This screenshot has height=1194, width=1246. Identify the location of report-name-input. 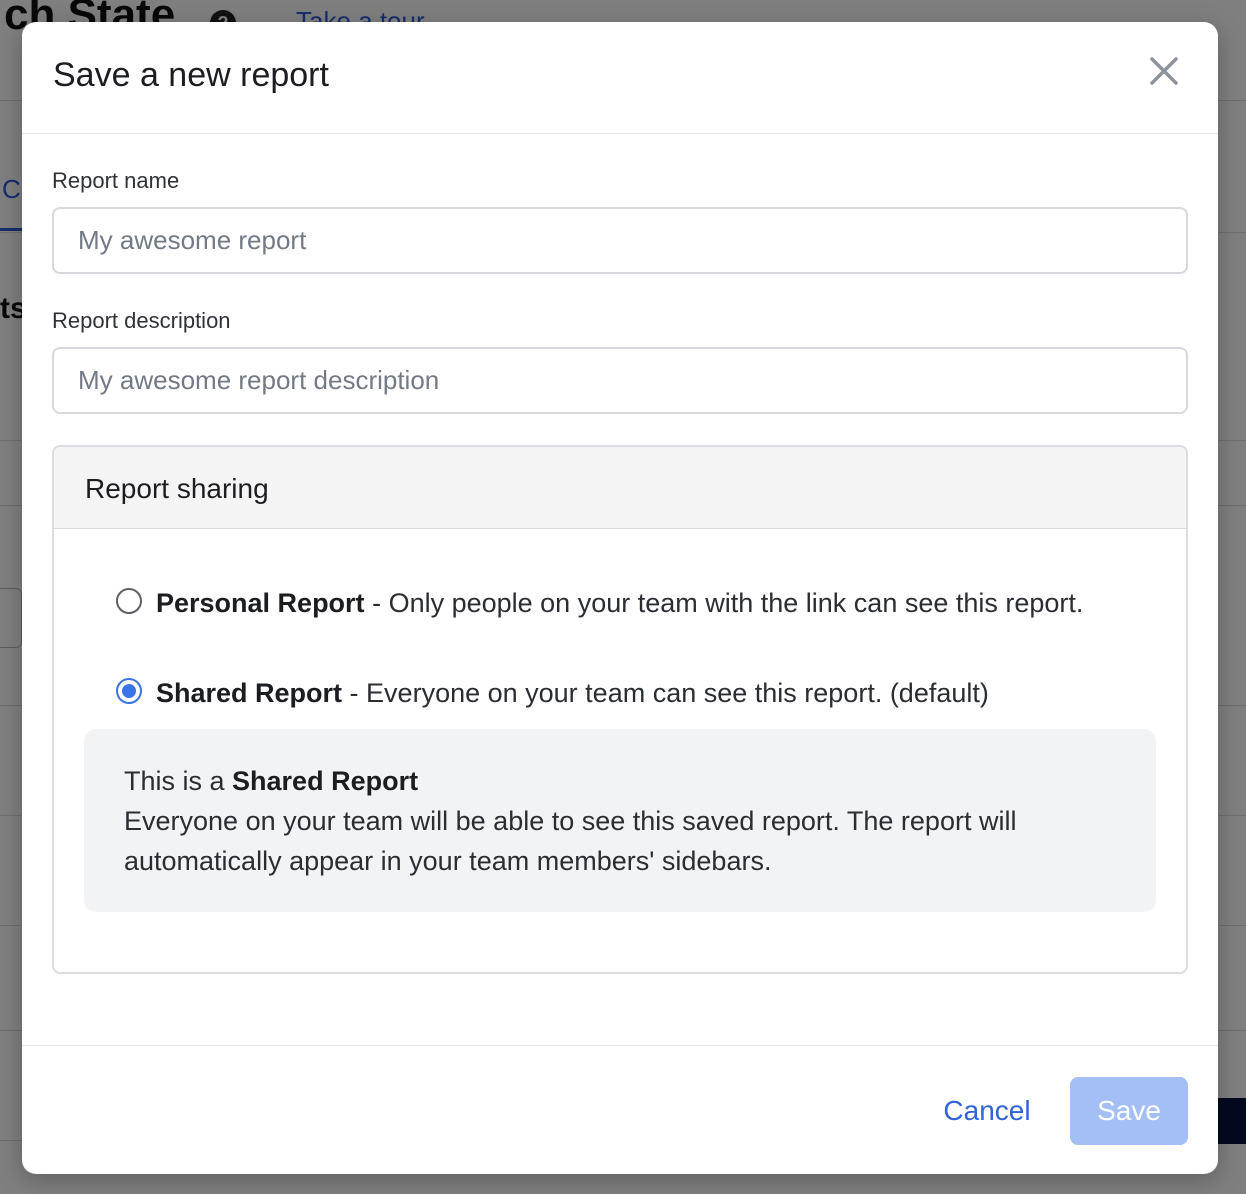
(620, 240).